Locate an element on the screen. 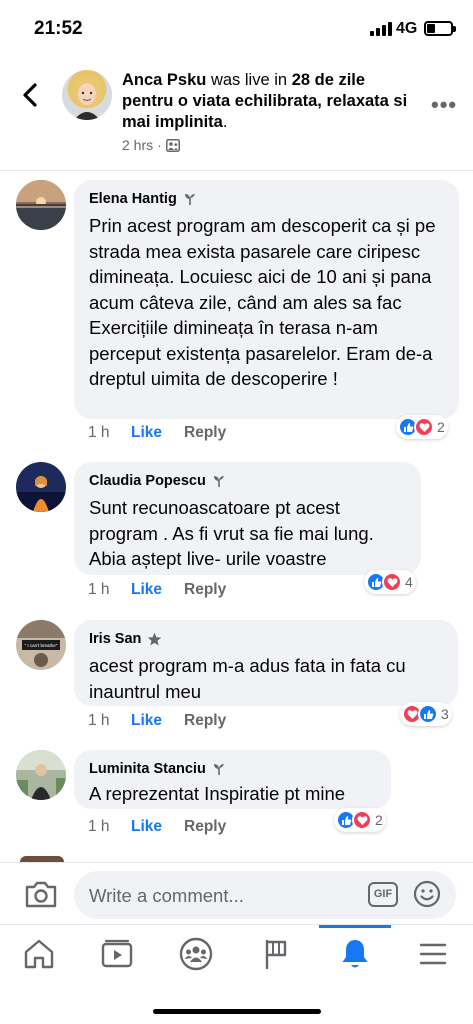 The width and height of the screenshot is (473, 1024). gif-button: GIF is located at coordinates (383, 894).